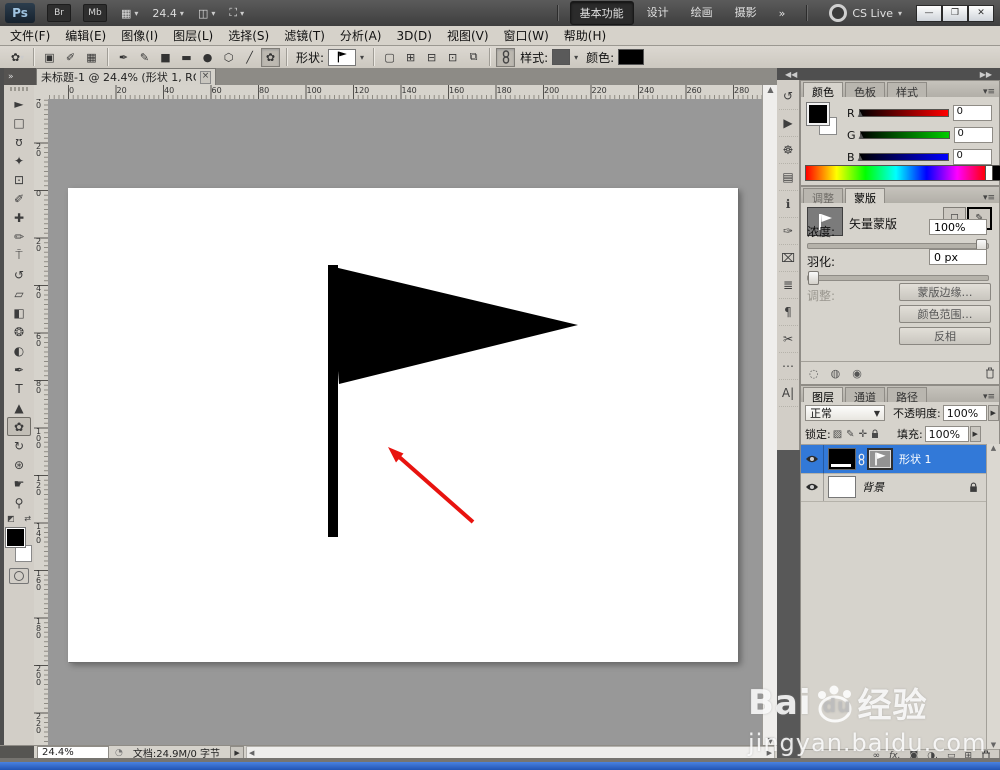 This screenshot has width=1000, height=770. I want to click on drawtool-pen: ✒, so click(123, 57).